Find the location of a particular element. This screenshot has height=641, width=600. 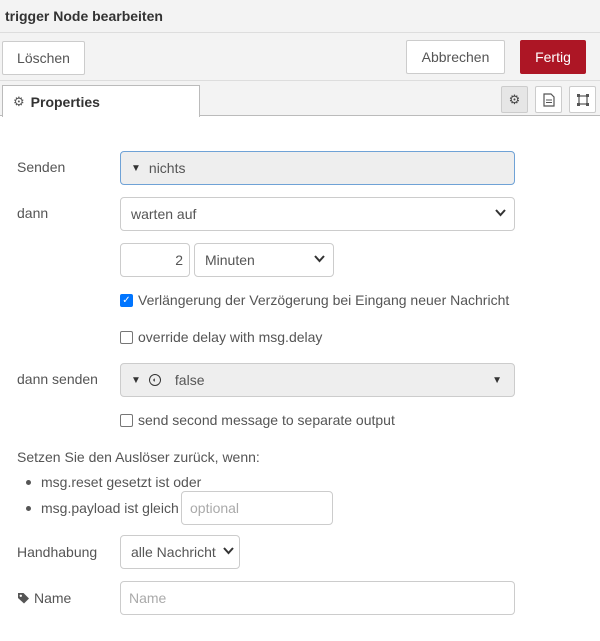

tab-properties: ⚙ Properties is located at coordinates (101, 101).